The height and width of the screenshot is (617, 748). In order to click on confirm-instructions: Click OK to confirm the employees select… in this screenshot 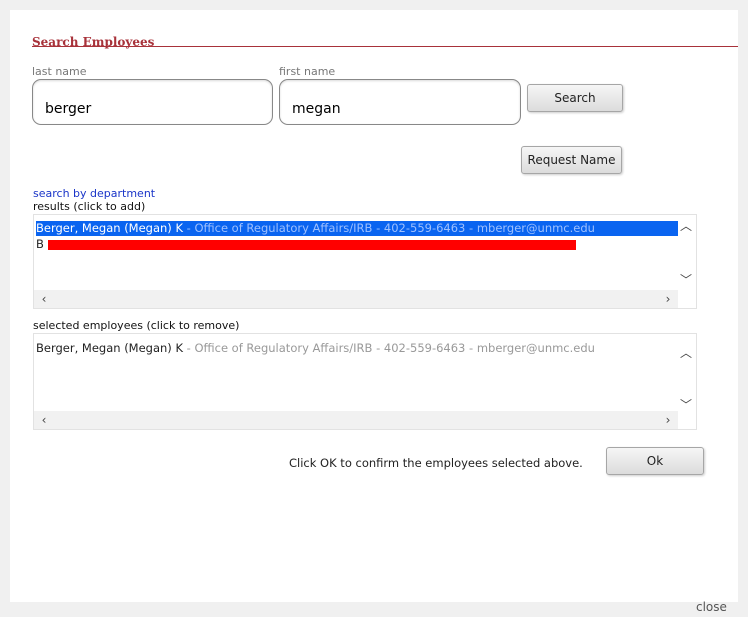, I will do `click(436, 463)`.